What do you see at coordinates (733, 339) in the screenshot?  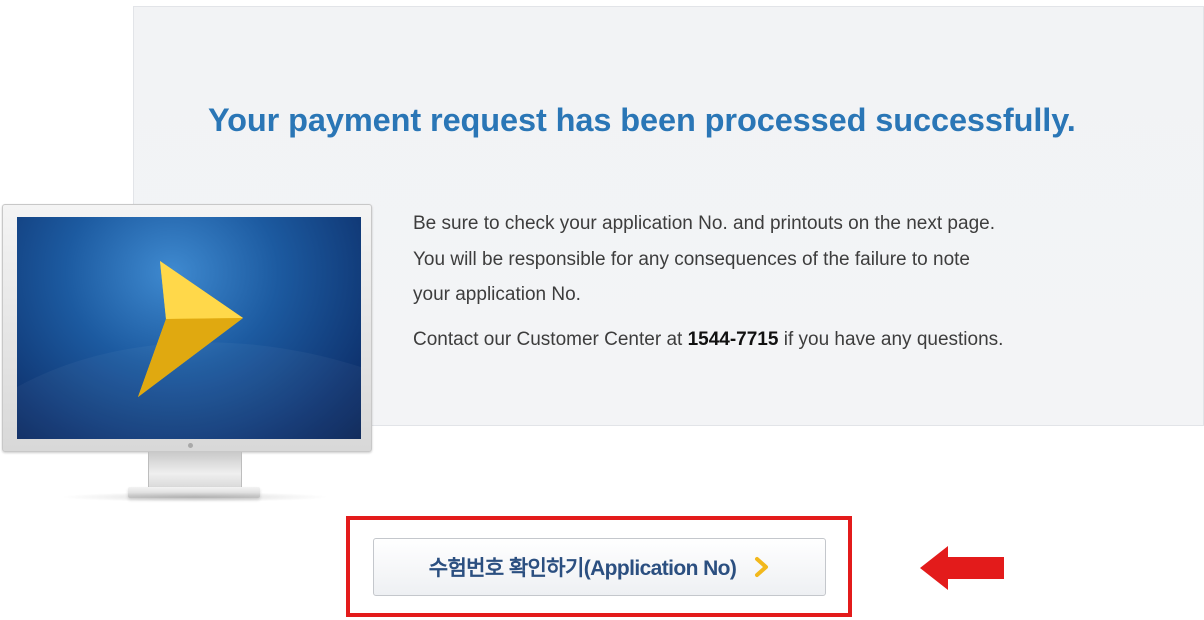 I see `customer-center-phone: 1544-7715` at bounding box center [733, 339].